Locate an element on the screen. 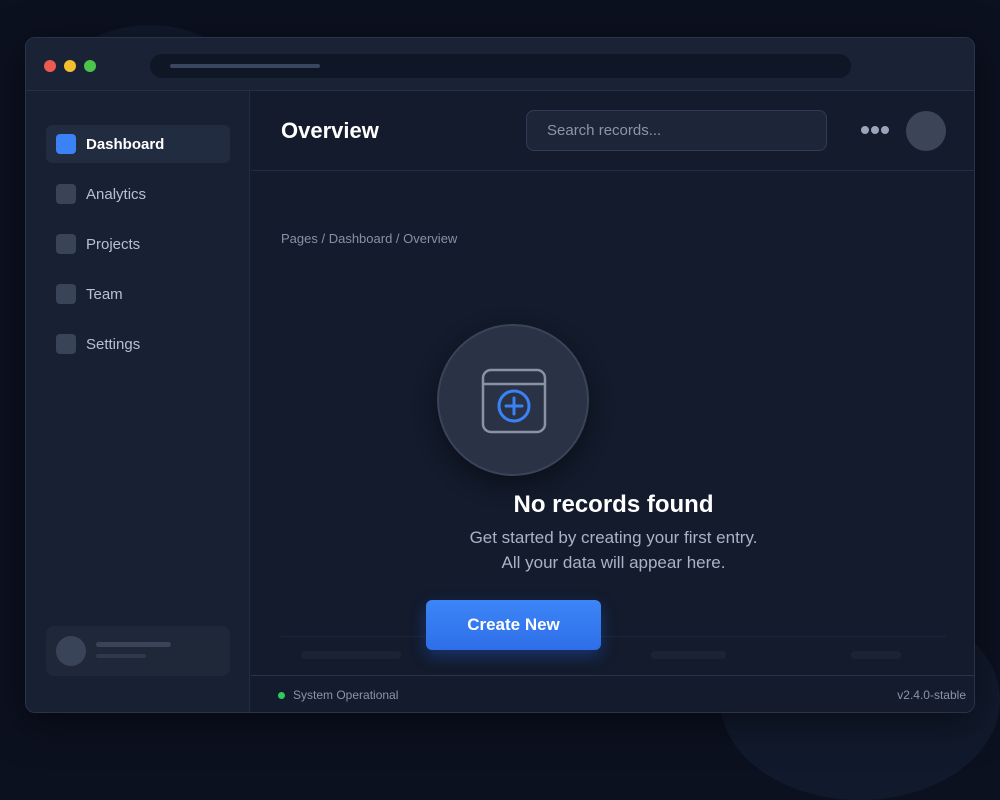 This screenshot has height=800, width=1000. sidebar-item-label: Team is located at coordinates (104, 294).